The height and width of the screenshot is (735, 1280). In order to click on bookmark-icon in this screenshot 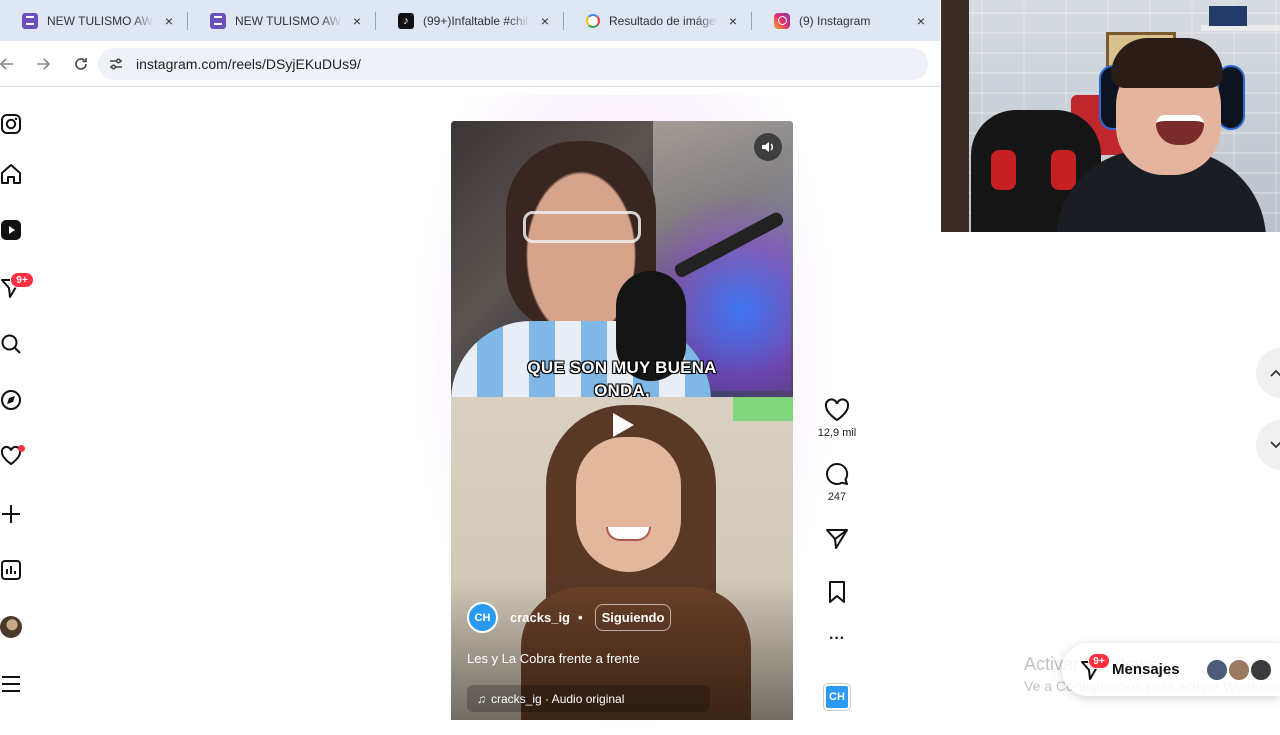, I will do `click(837, 592)`.